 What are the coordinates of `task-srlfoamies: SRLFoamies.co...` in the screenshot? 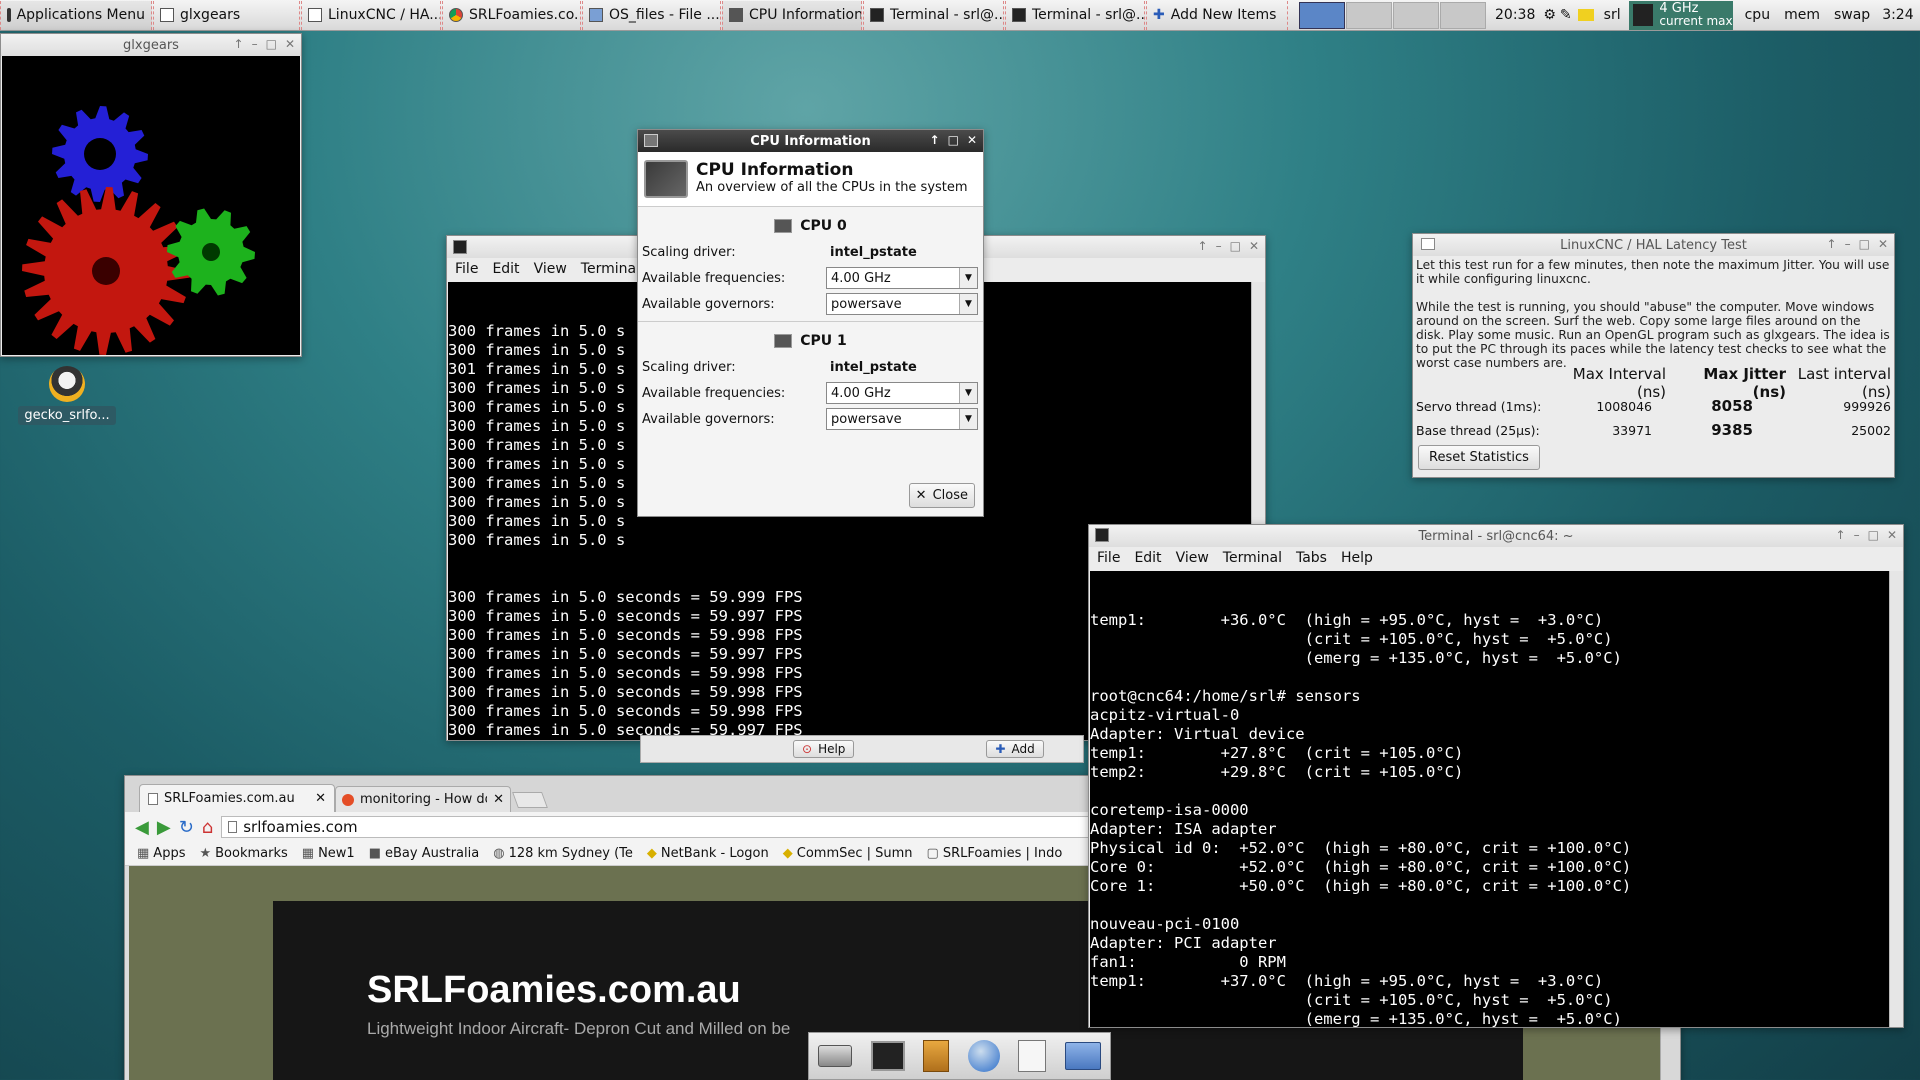 It's located at (511, 15).